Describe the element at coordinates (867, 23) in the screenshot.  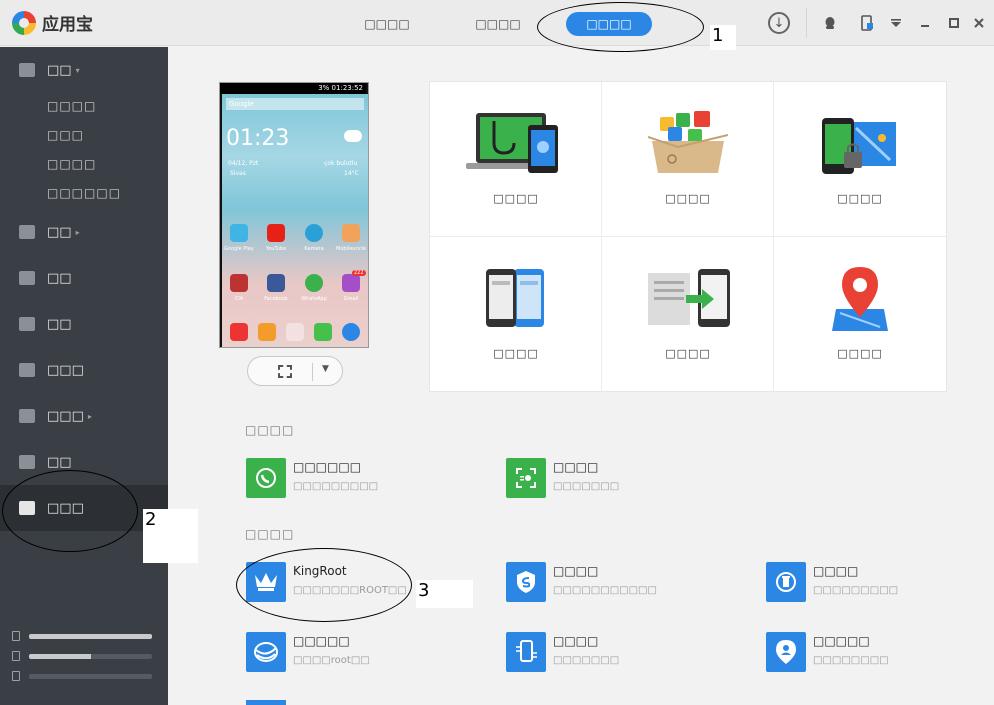
I see `phone-sync-icon` at that location.